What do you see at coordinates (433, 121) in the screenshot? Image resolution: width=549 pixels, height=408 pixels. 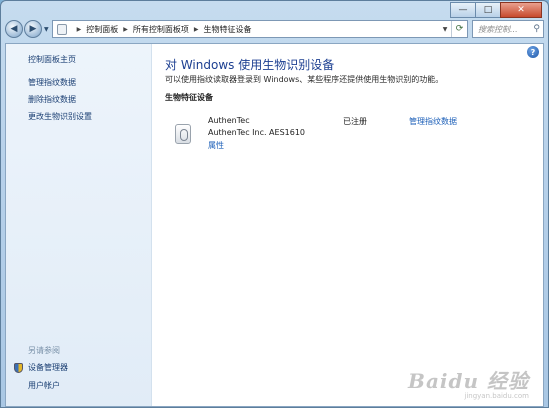 I see `manage-fingerprint-link: 管理指纹数据` at bounding box center [433, 121].